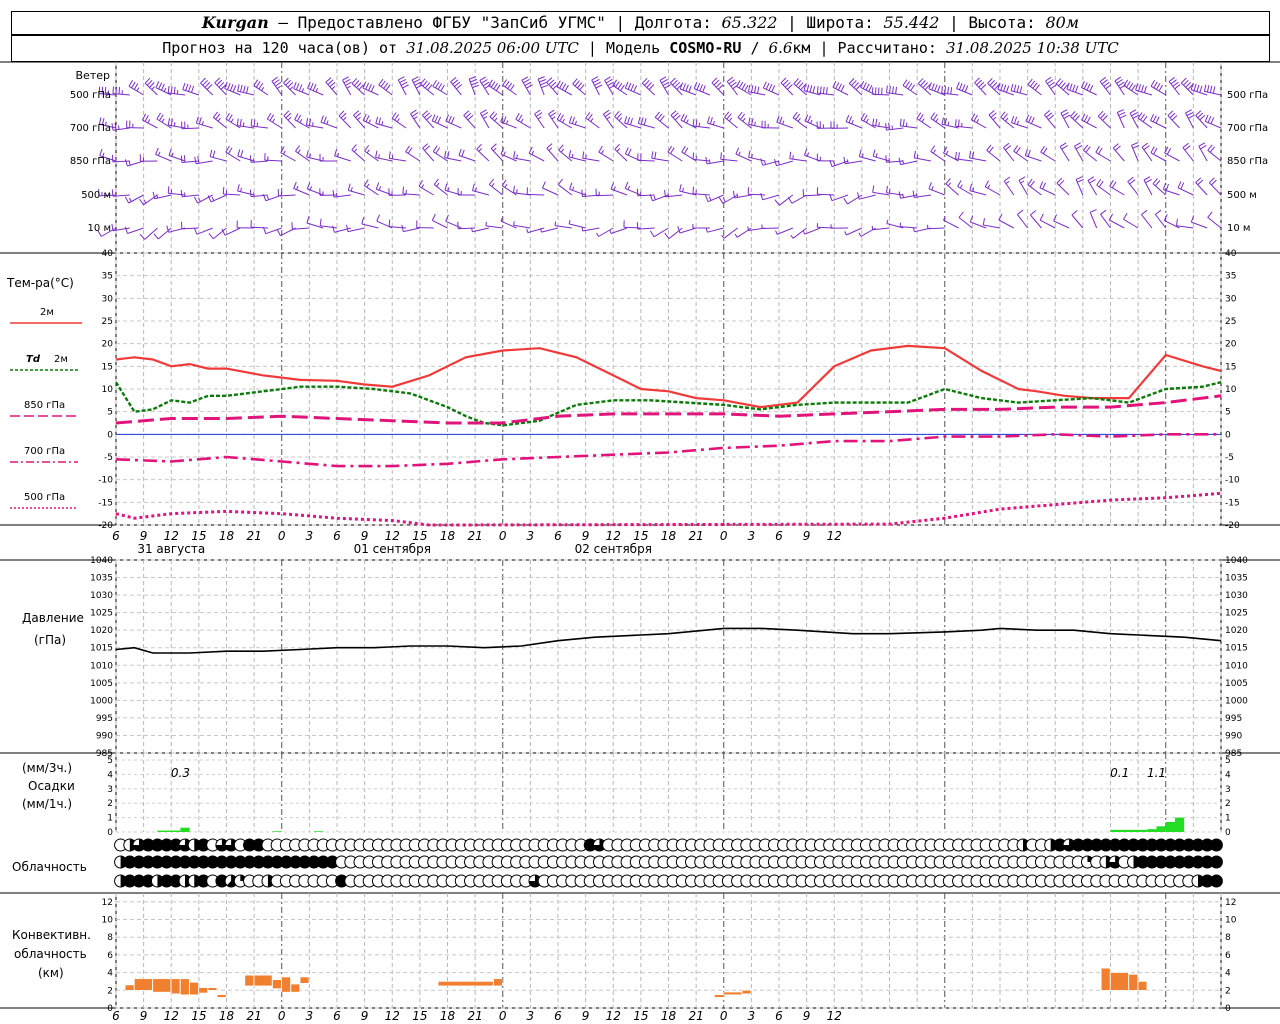 Image resolution: width=1280 pixels, height=1024 pixels. Describe the element at coordinates (1233, 719) in the screenshot. I see `pressure-y-tick-label-right: 995` at that location.